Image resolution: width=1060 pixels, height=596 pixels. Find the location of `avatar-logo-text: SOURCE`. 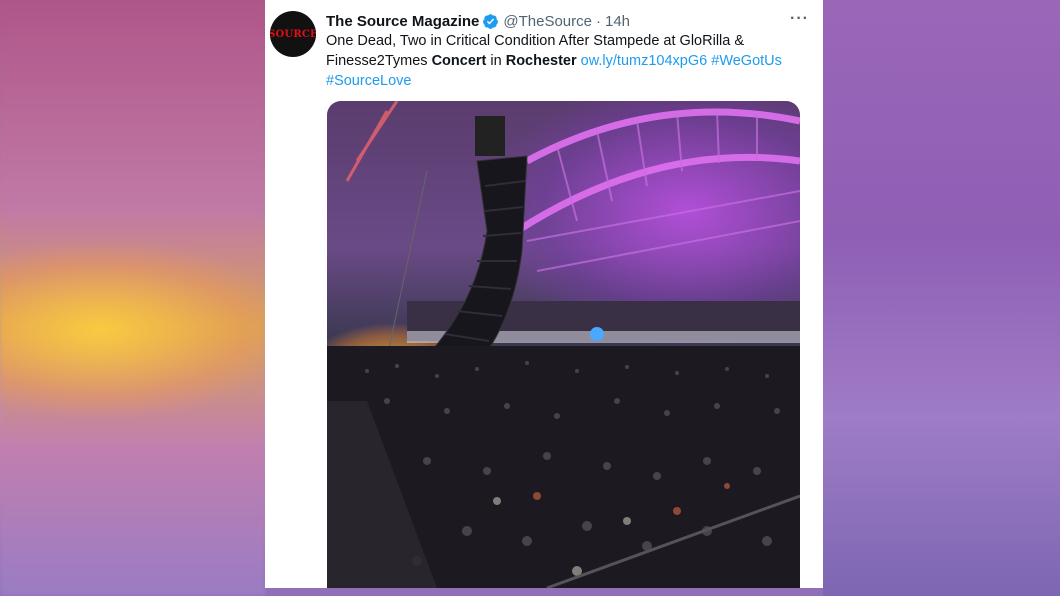

avatar-logo-text: SOURCE is located at coordinates (293, 34).